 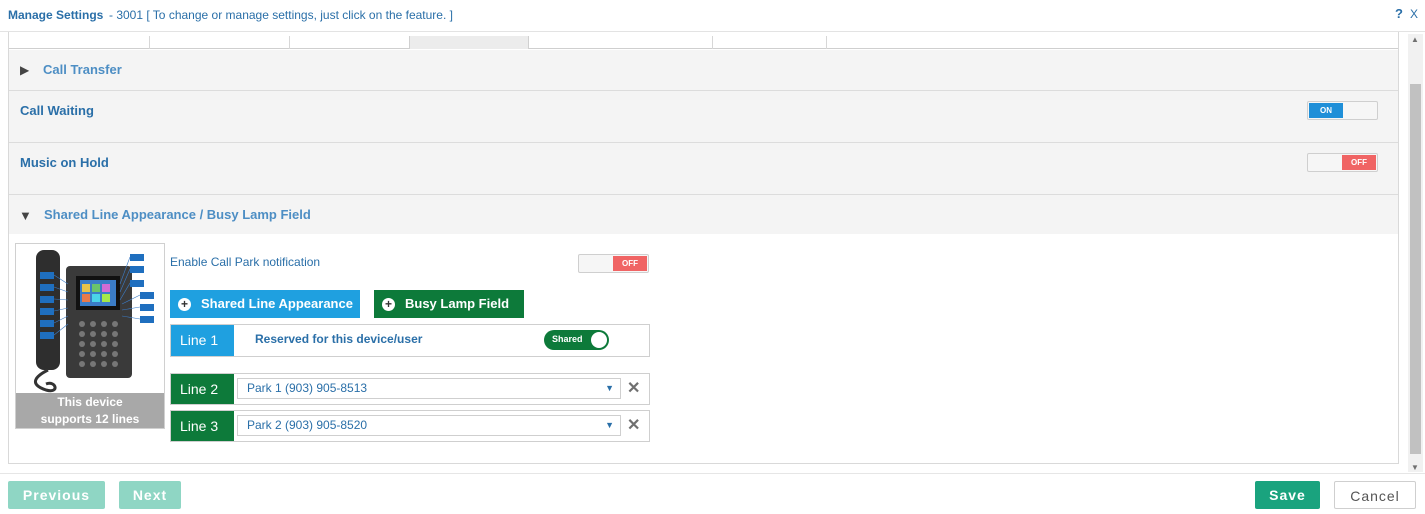 What do you see at coordinates (202, 389) in the screenshot?
I see `line-tag: Line 2` at bounding box center [202, 389].